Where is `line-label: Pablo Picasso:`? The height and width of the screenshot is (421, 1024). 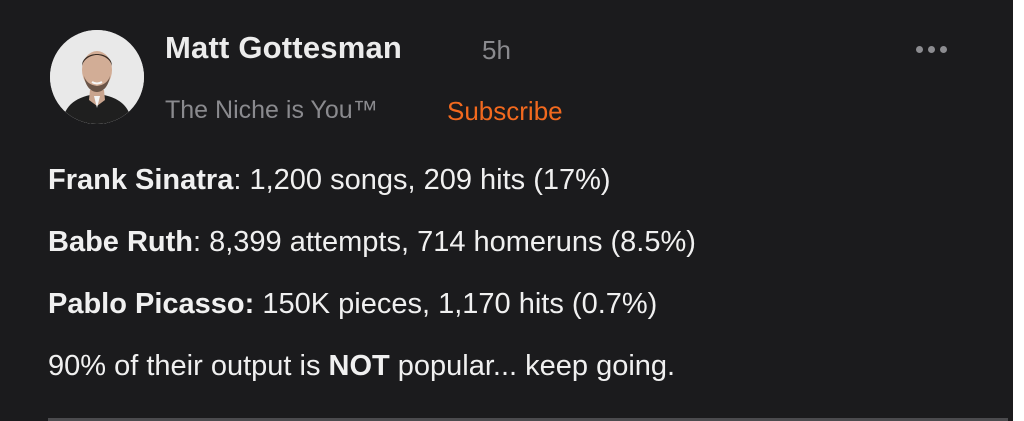 line-label: Pablo Picasso: is located at coordinates (151, 304).